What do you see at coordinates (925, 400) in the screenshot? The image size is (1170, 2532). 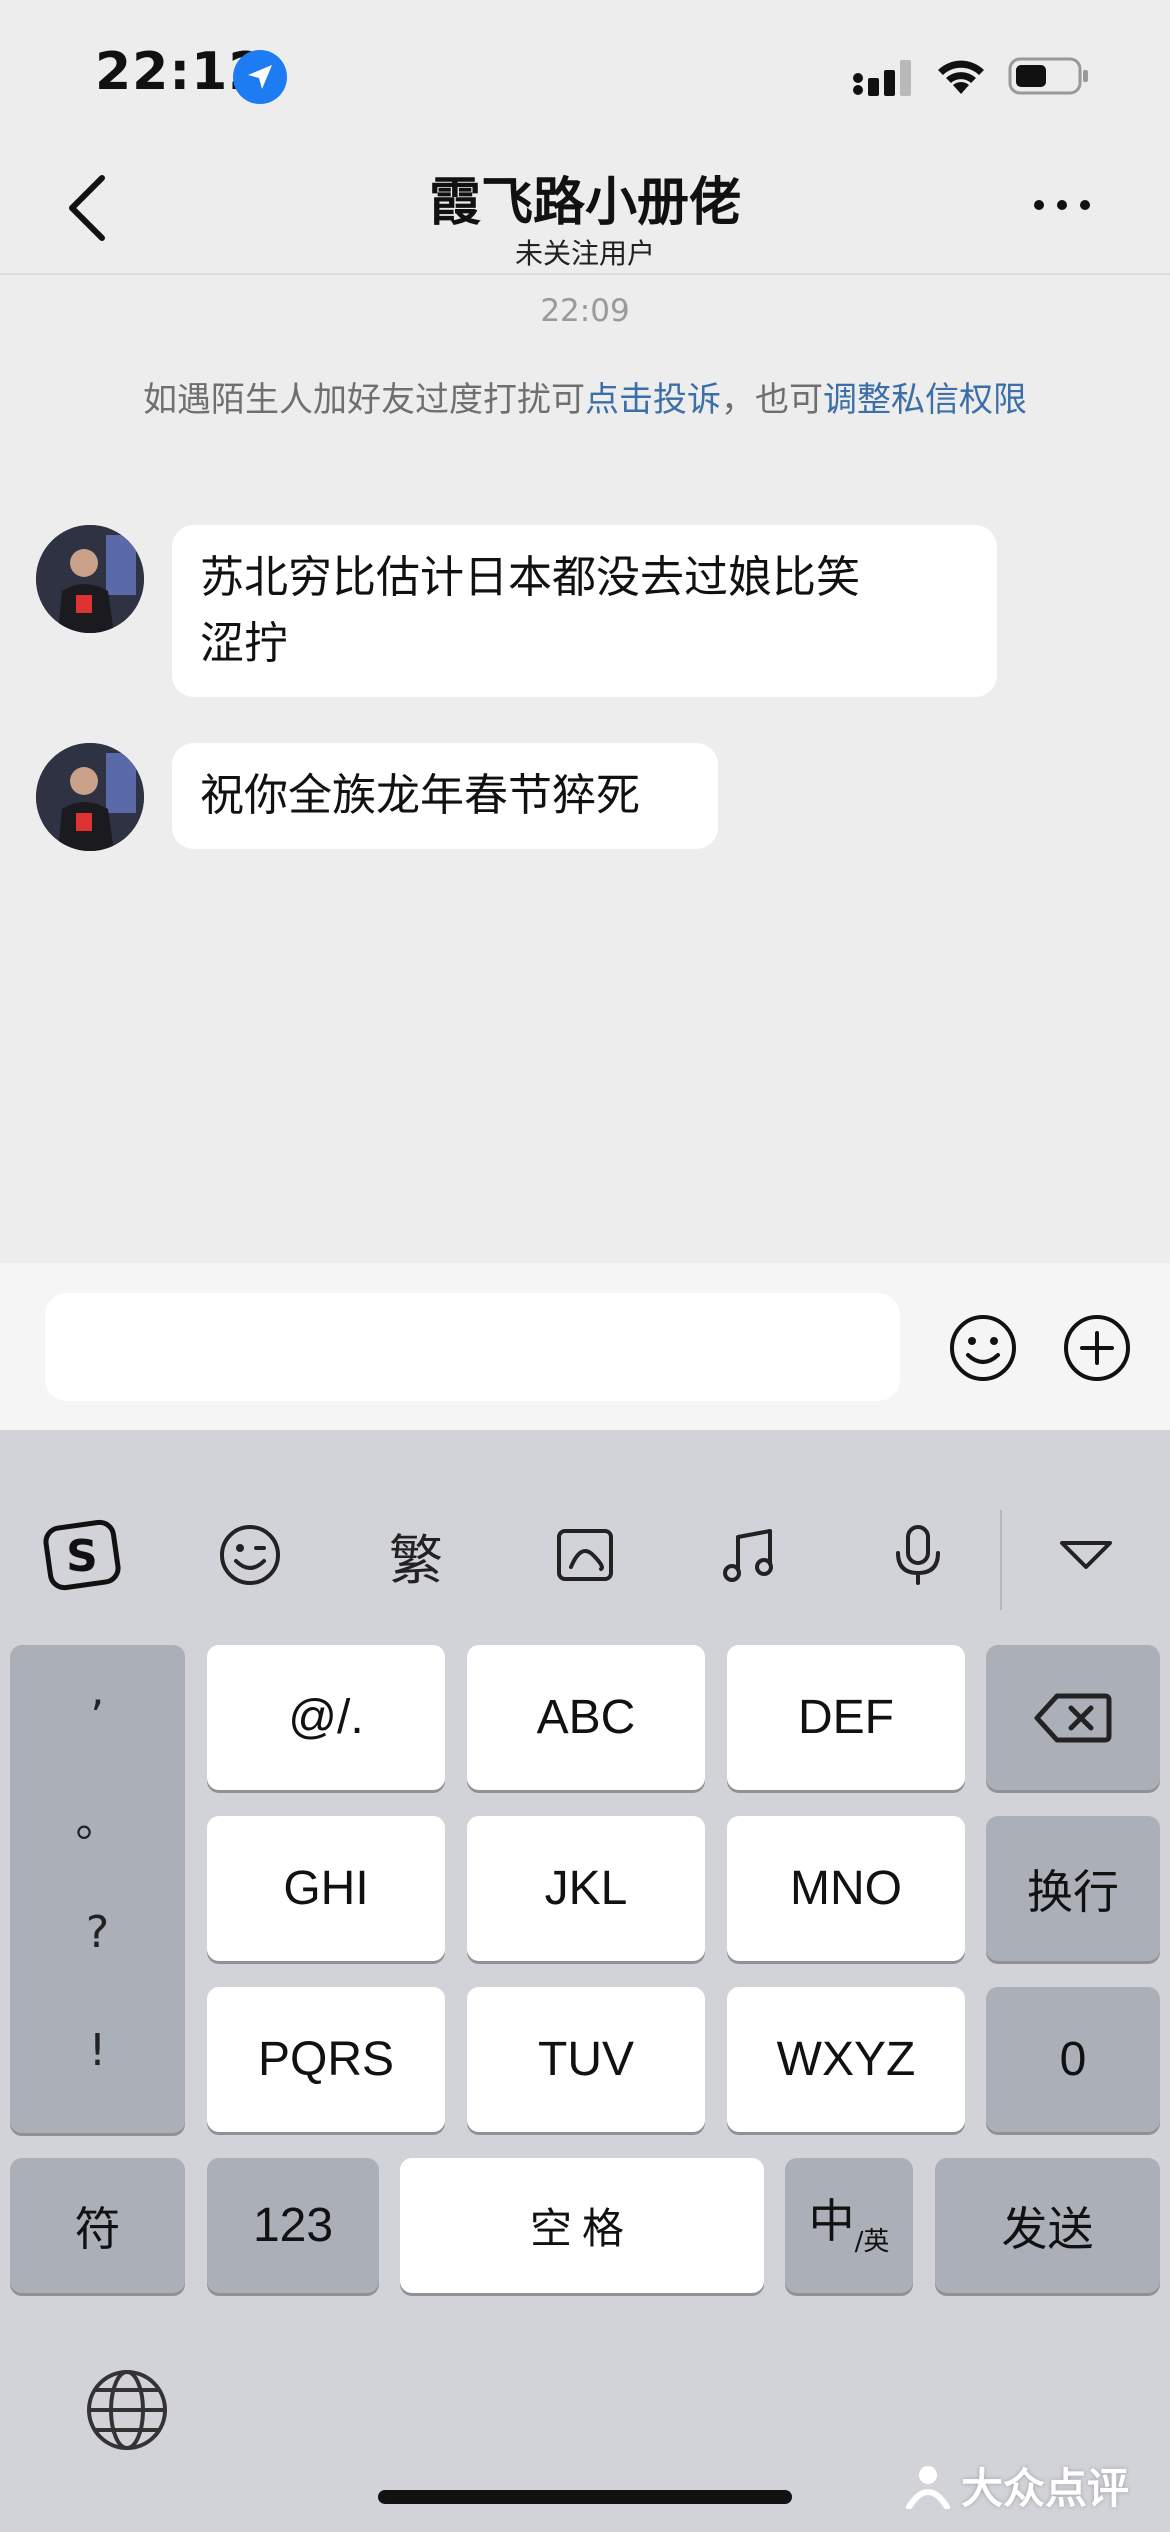 I see `adjust-permission-link: 调整私信权限` at bounding box center [925, 400].